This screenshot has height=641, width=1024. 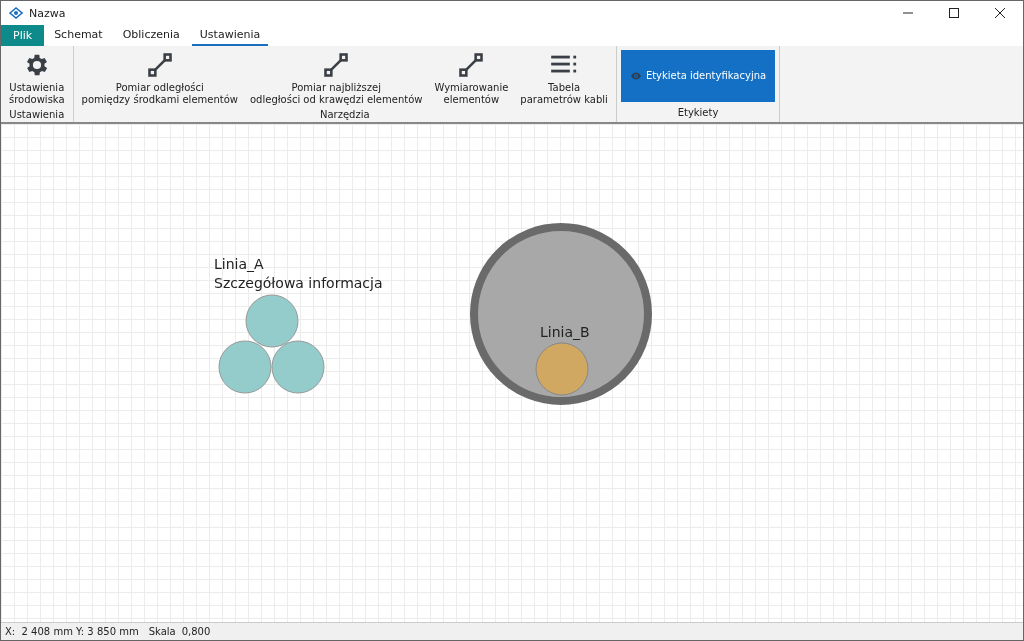 I want to click on cursor-position: X: 2 408 mm Y: 3 850 mm, so click(x=72, y=631).